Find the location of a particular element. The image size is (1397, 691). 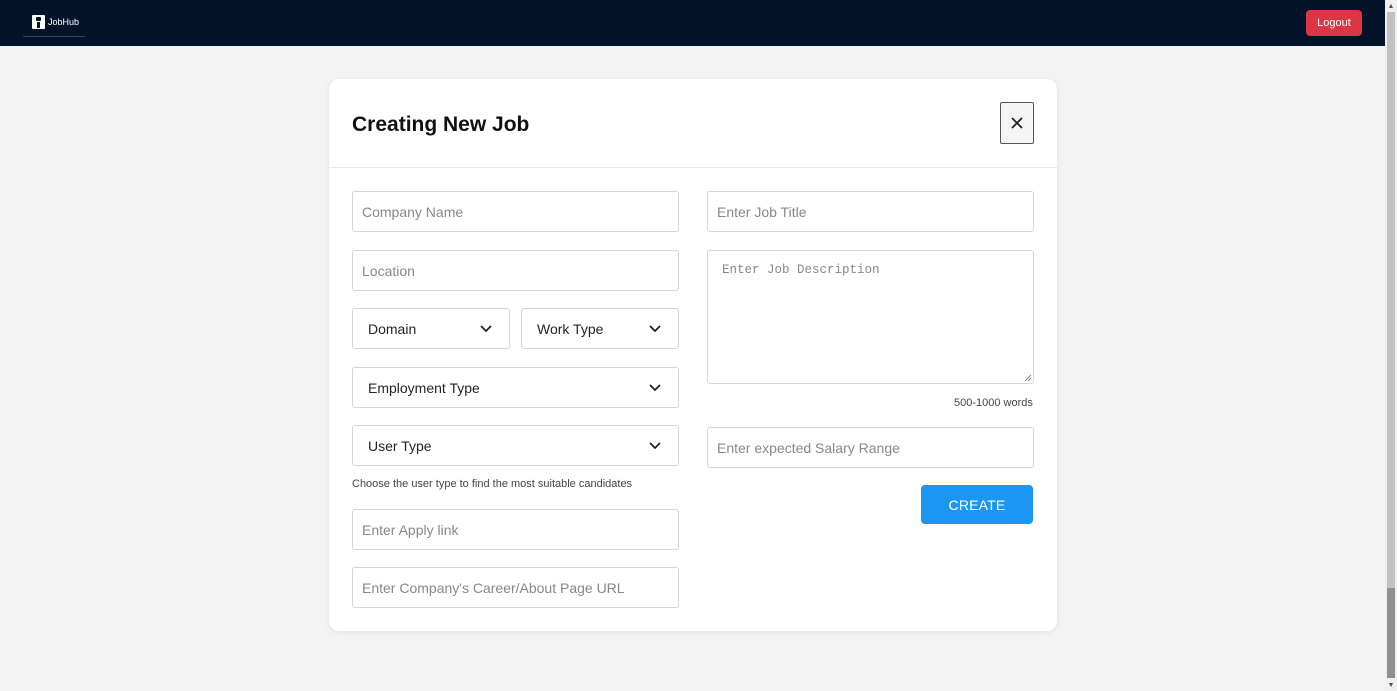

domain-select: Domain is located at coordinates (431, 328).